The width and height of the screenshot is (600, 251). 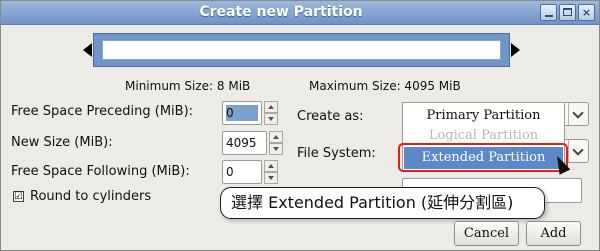 I want to click on partition-graphic, so click(x=301, y=50).